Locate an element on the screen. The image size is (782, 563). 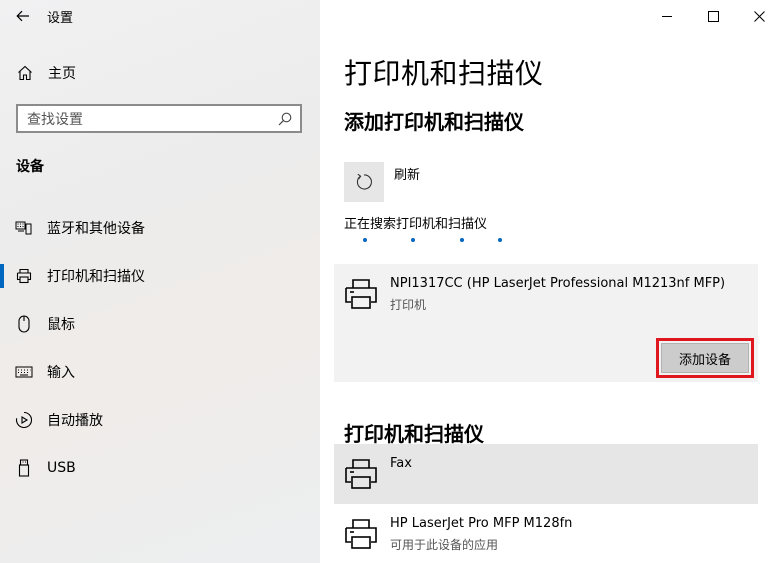
sidebar-item-autoplay: 自动播放 is located at coordinates (160, 420).